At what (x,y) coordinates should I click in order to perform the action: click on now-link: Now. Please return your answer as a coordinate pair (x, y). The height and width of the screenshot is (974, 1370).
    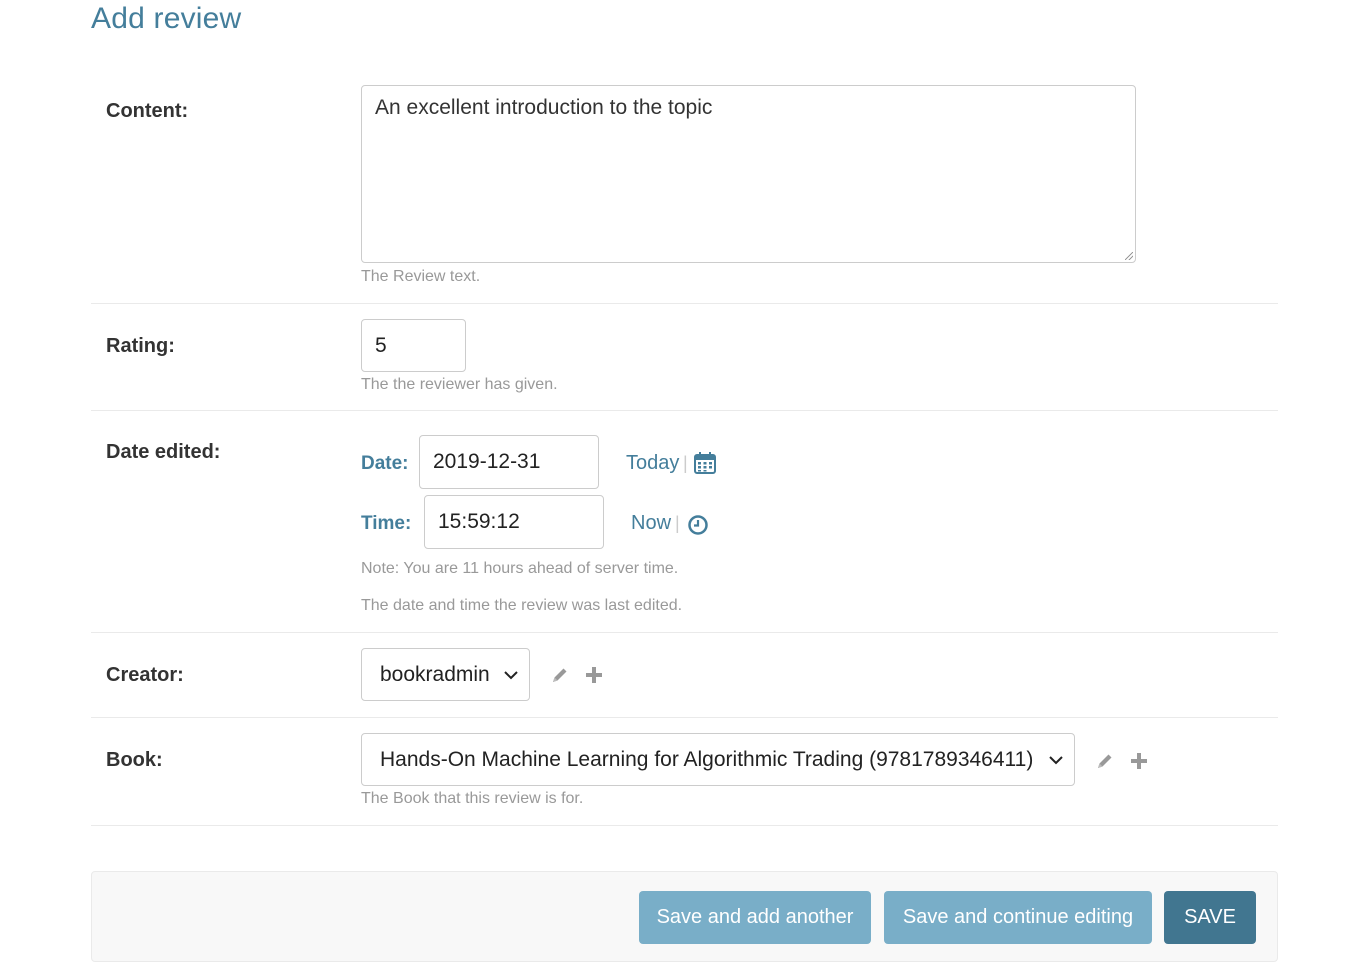
    Looking at the image, I should click on (651, 523).